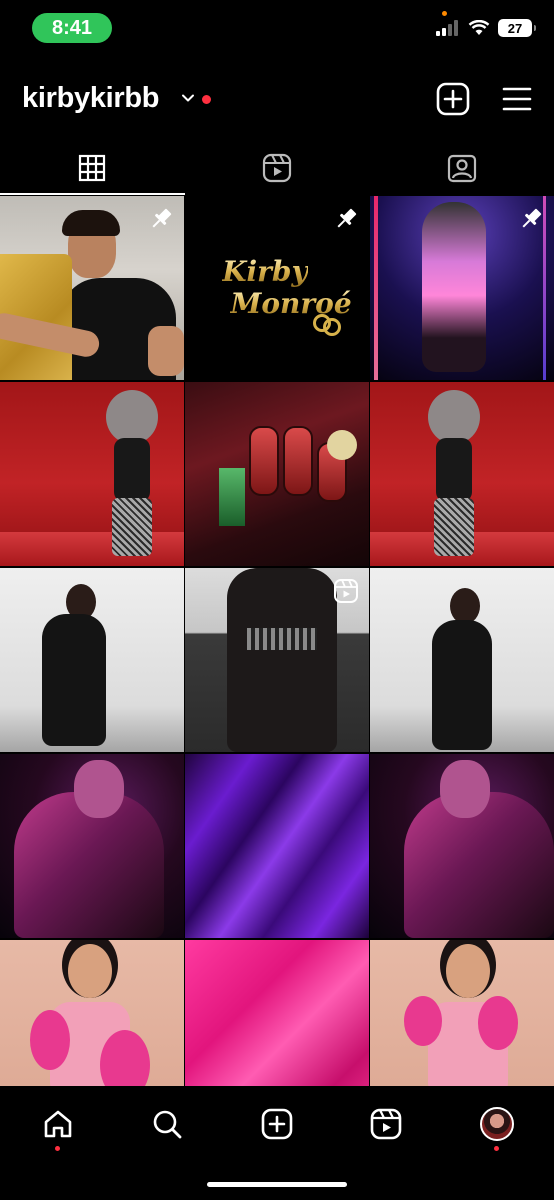  I want to click on status-icons: 27, so click(486, 28).